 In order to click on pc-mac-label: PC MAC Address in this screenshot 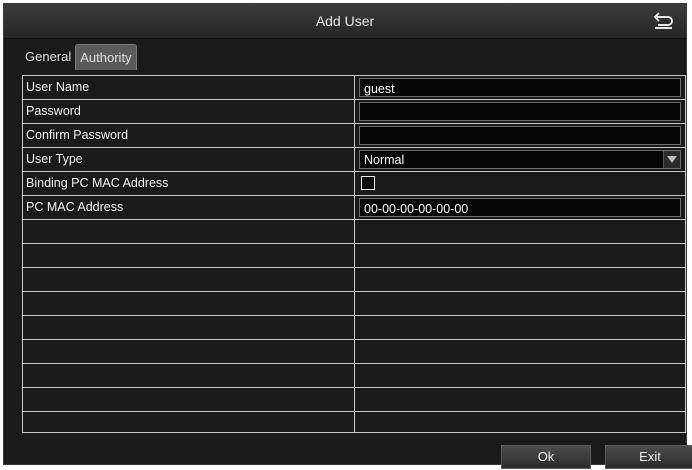, I will do `click(75, 207)`.